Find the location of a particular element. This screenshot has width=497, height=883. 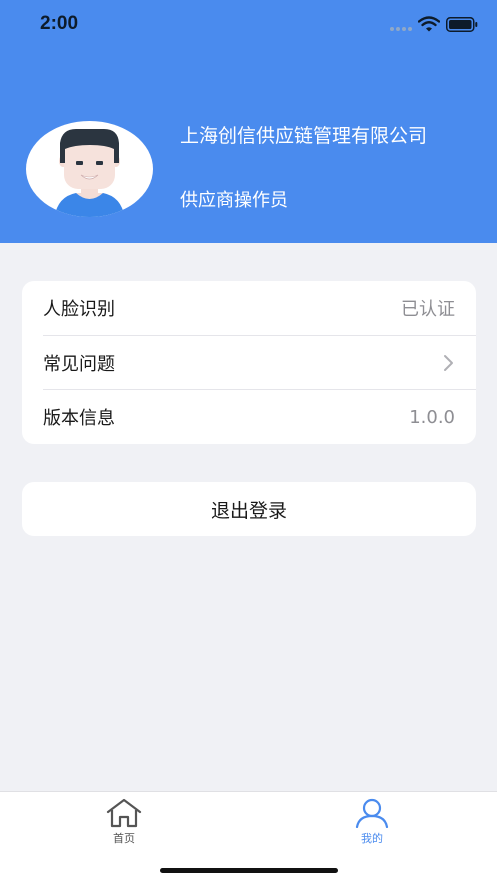

battery-icon is located at coordinates (462, 24).